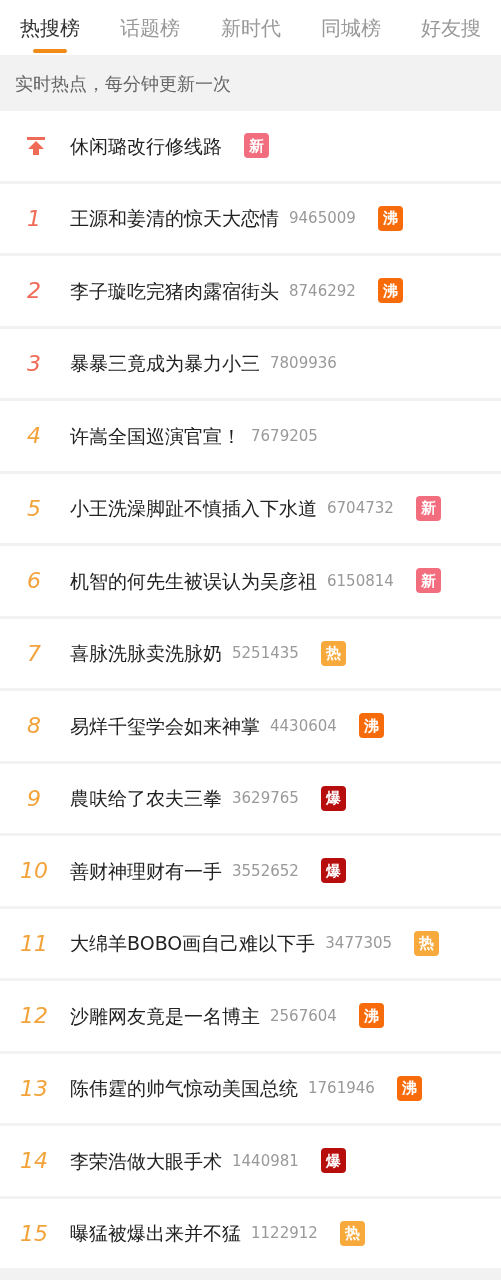 Image resolution: width=501 pixels, height=1280 pixels. I want to click on hot-search-item: 1 王源和姜清的惊天大恋情 9465009 沸, so click(250, 218).